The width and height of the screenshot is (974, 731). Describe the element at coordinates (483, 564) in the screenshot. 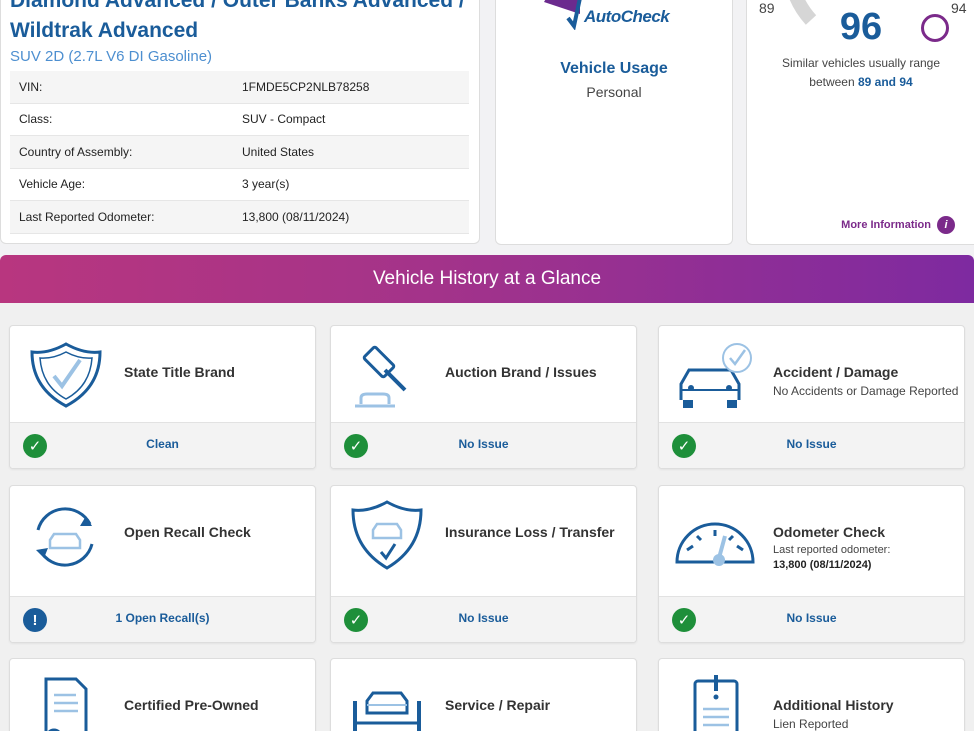

I see `tile-insurance-loss: Insurance Loss / Transfer ✓ No Issue` at that location.